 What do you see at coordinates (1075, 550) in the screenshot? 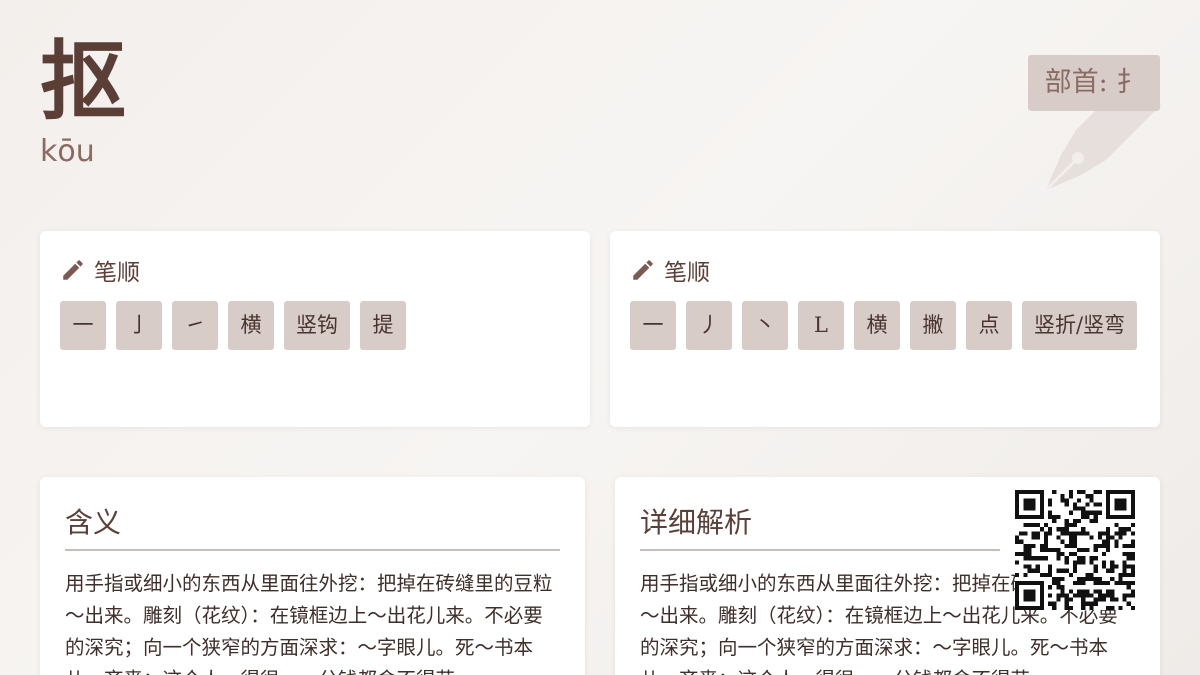
I see `qr-code-icon` at bounding box center [1075, 550].